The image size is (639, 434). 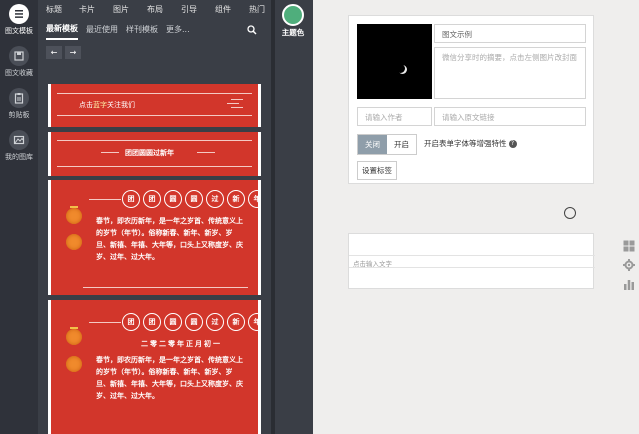 What do you see at coordinates (400, 68) in the screenshot?
I see `moon-icon` at bounding box center [400, 68].